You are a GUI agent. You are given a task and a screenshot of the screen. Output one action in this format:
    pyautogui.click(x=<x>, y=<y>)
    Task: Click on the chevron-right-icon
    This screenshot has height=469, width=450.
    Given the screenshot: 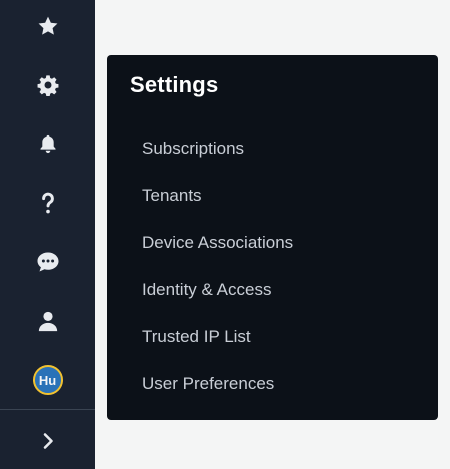 What is the action you would take?
    pyautogui.click(x=48, y=441)
    